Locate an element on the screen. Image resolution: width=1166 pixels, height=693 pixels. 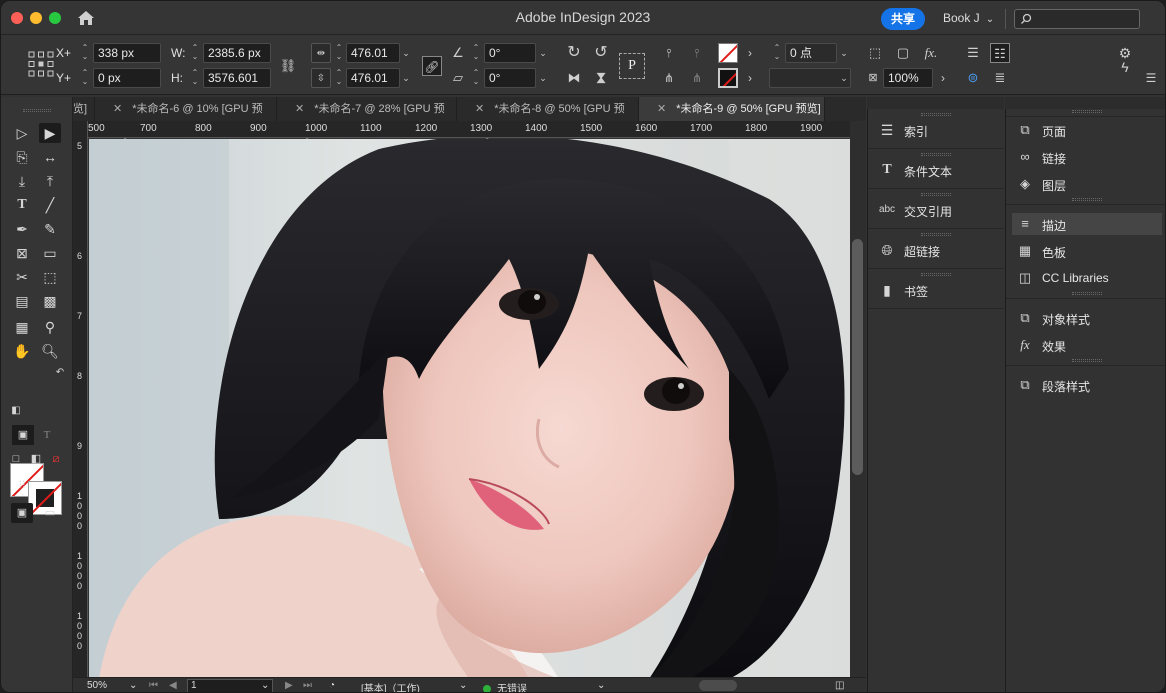
select-content-icon: ⫯ is located at coordinates (697, 53).